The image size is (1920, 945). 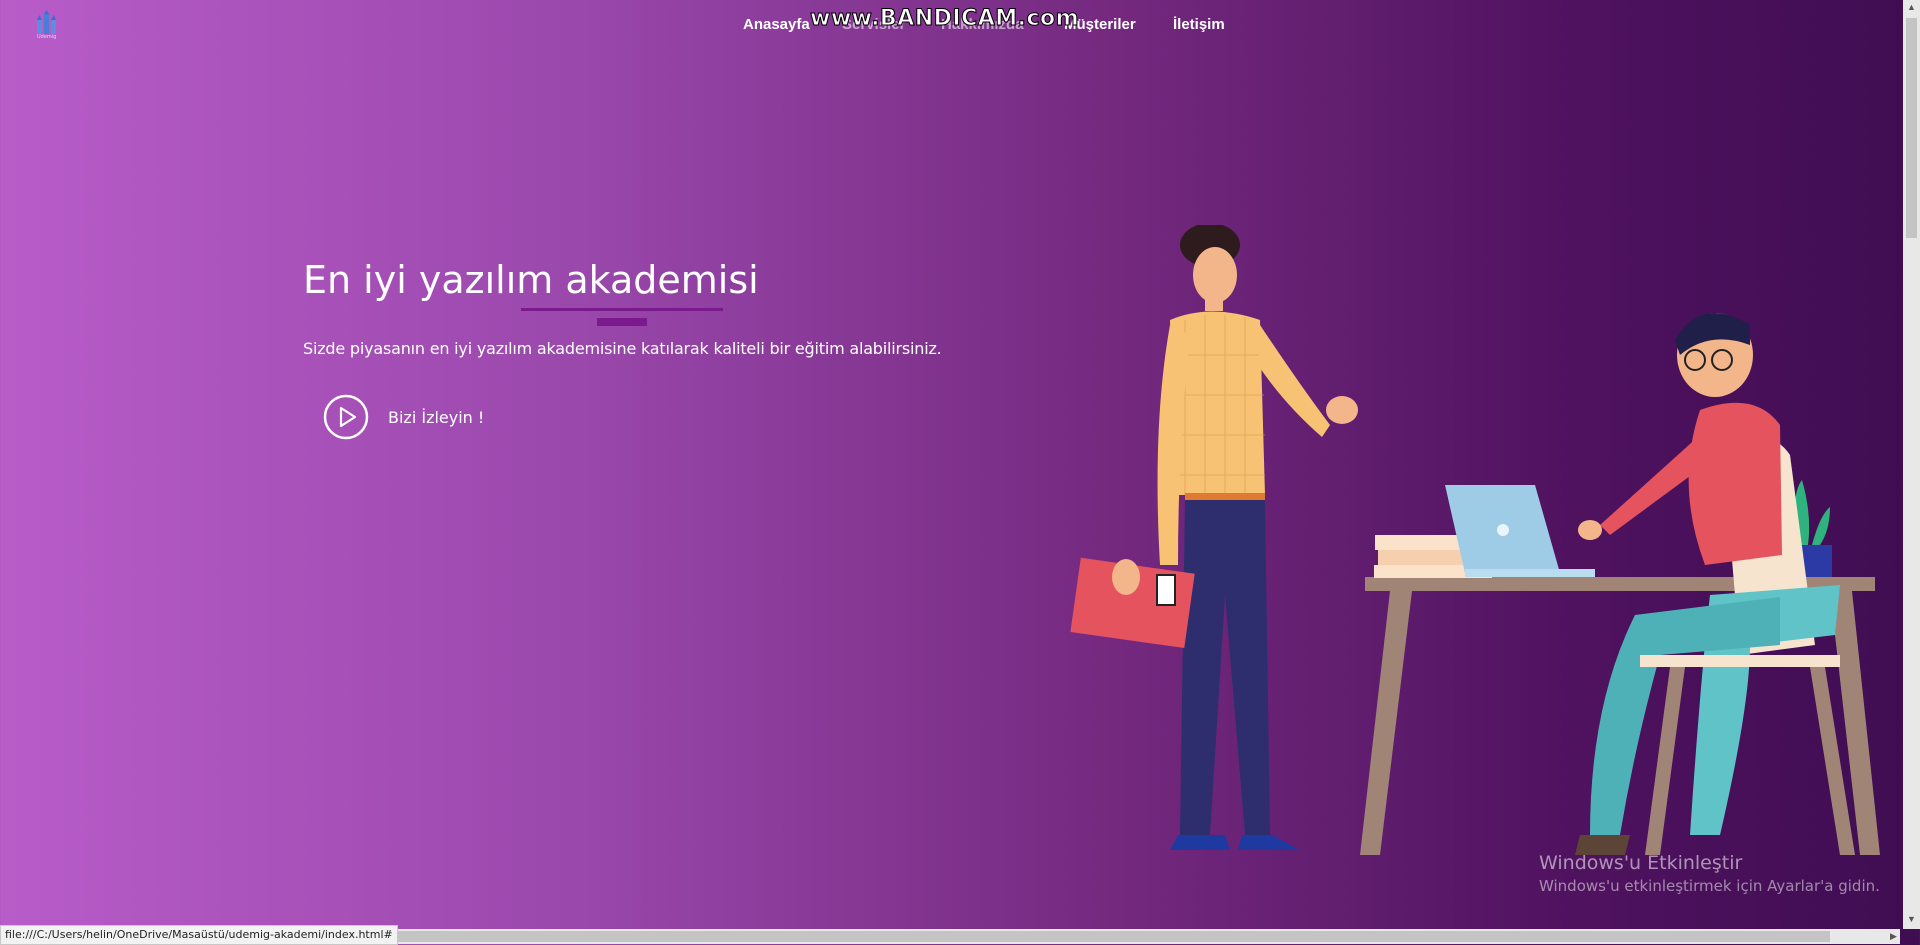 What do you see at coordinates (944, 19) in the screenshot?
I see `recording-watermark: www.BANDICAM.com` at bounding box center [944, 19].